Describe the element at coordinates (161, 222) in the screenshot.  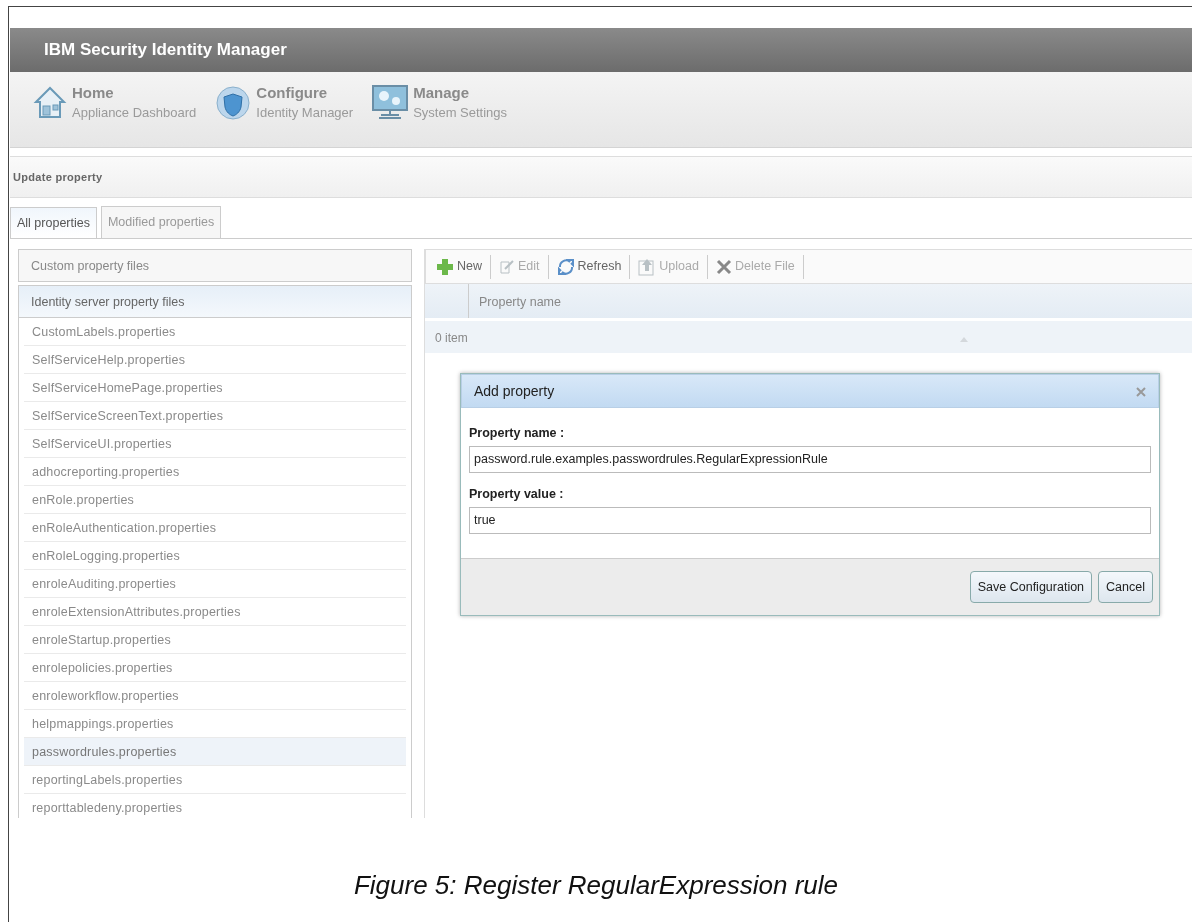
I see `tab: Modified properties` at that location.